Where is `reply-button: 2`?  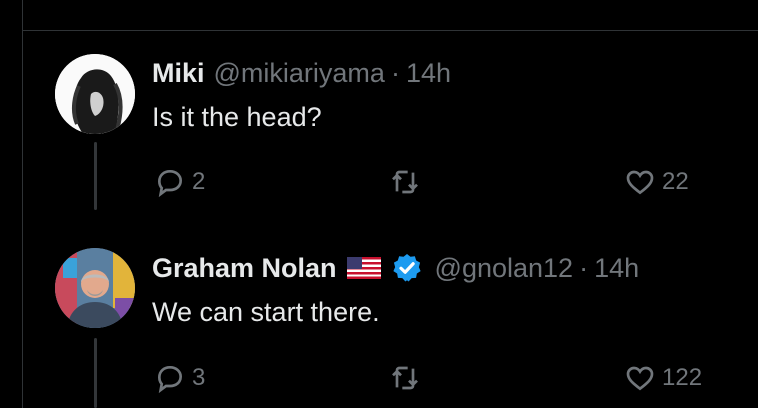
reply-button: 2 is located at coordinates (179, 182).